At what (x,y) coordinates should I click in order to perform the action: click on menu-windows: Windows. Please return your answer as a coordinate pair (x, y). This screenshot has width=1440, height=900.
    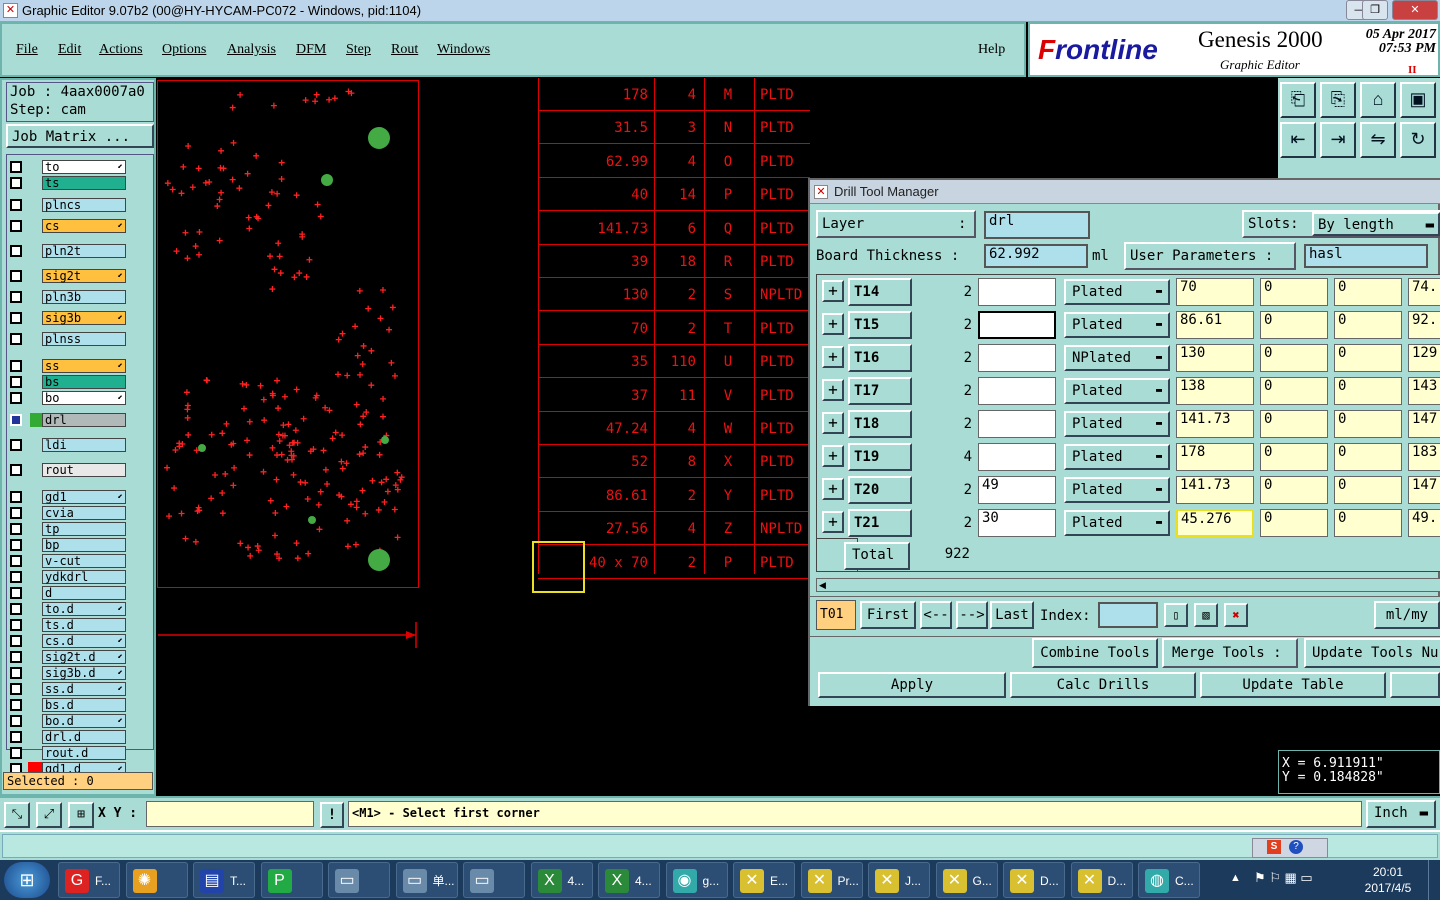
    Looking at the image, I should click on (463, 50).